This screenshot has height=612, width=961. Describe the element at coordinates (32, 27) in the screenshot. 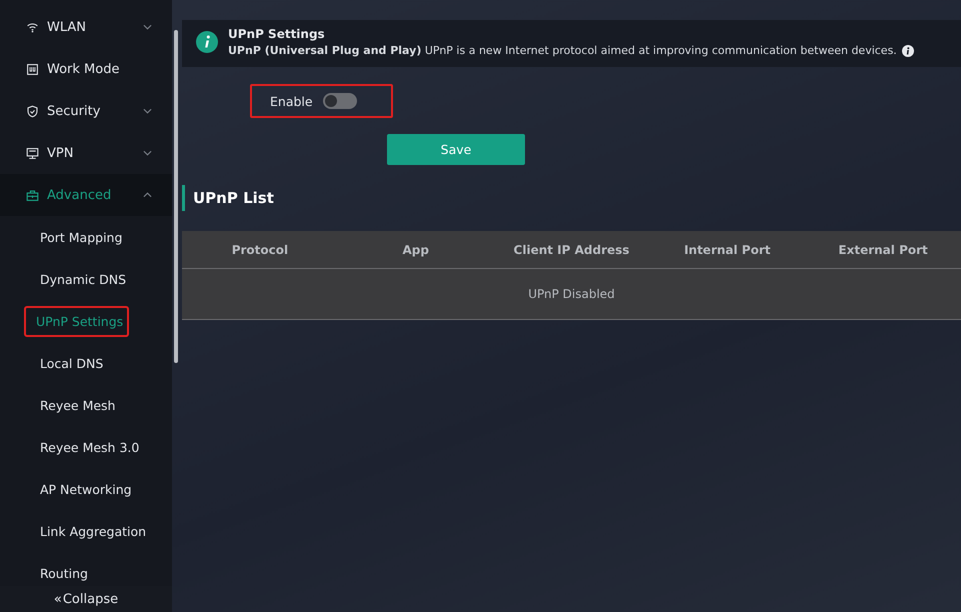

I see `wifi-icon` at that location.